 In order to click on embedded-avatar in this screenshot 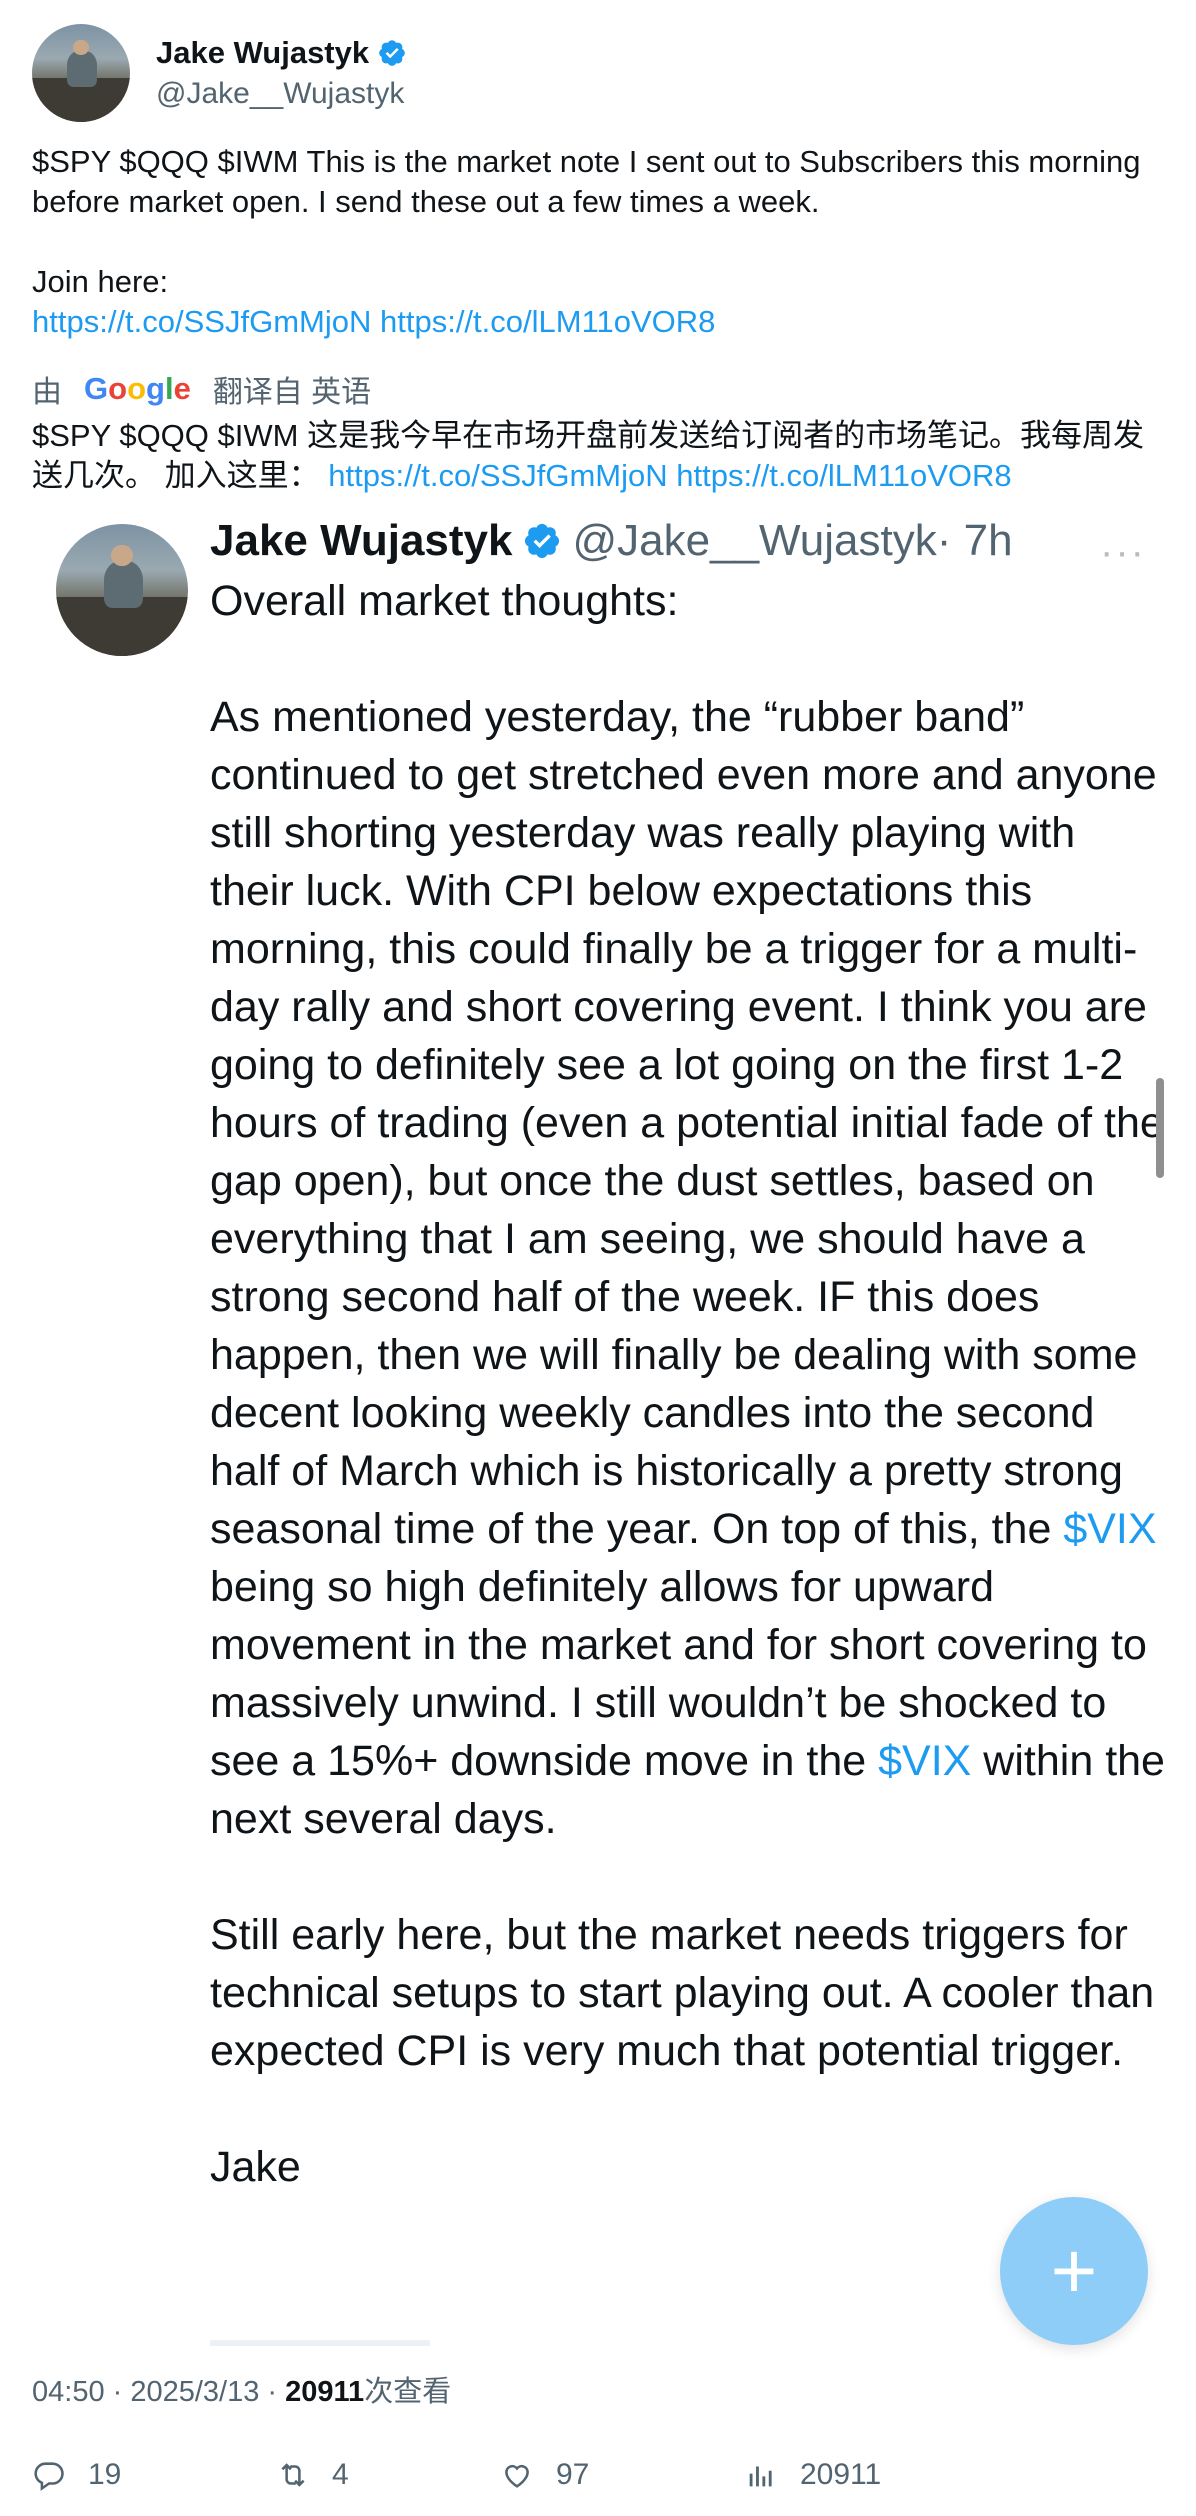, I will do `click(122, 590)`.